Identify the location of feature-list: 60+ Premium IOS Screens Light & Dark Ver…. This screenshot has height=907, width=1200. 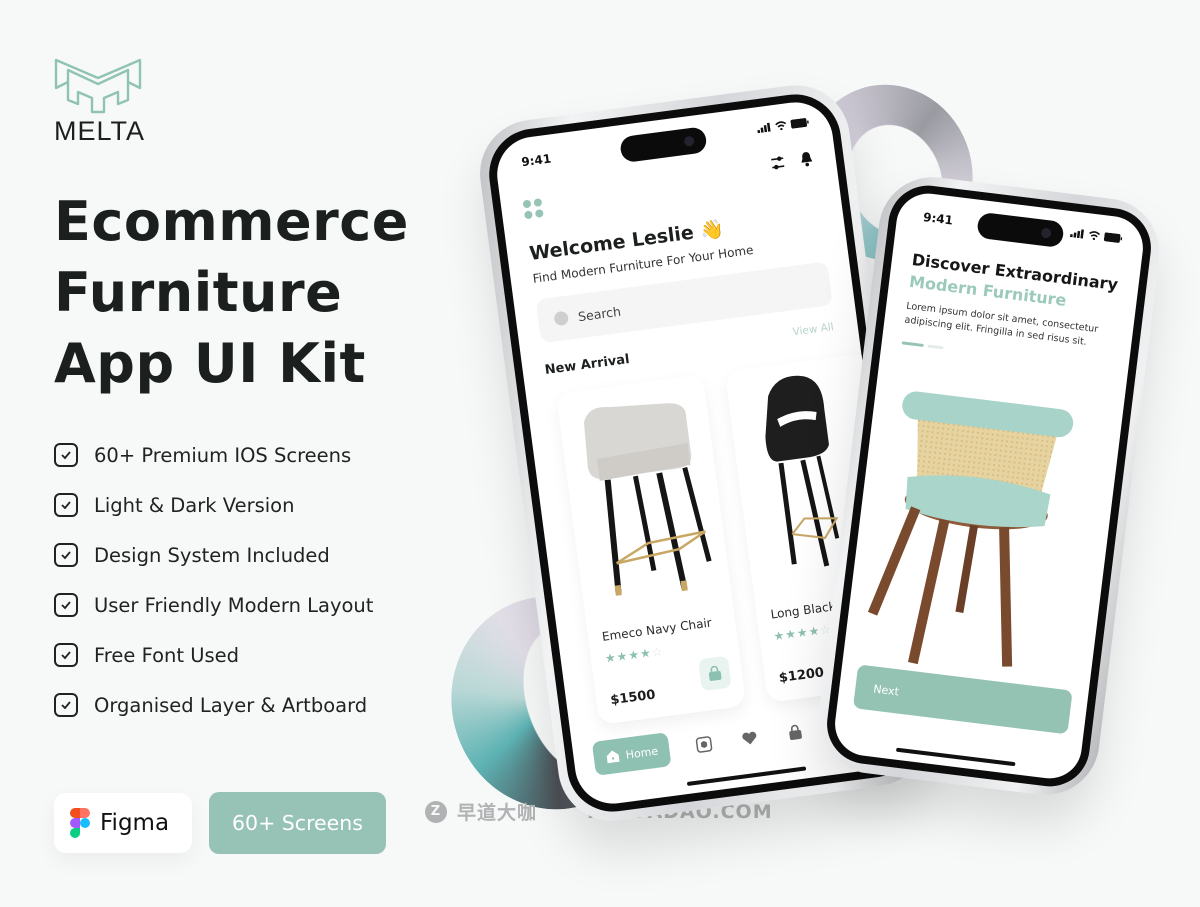
(213, 580).